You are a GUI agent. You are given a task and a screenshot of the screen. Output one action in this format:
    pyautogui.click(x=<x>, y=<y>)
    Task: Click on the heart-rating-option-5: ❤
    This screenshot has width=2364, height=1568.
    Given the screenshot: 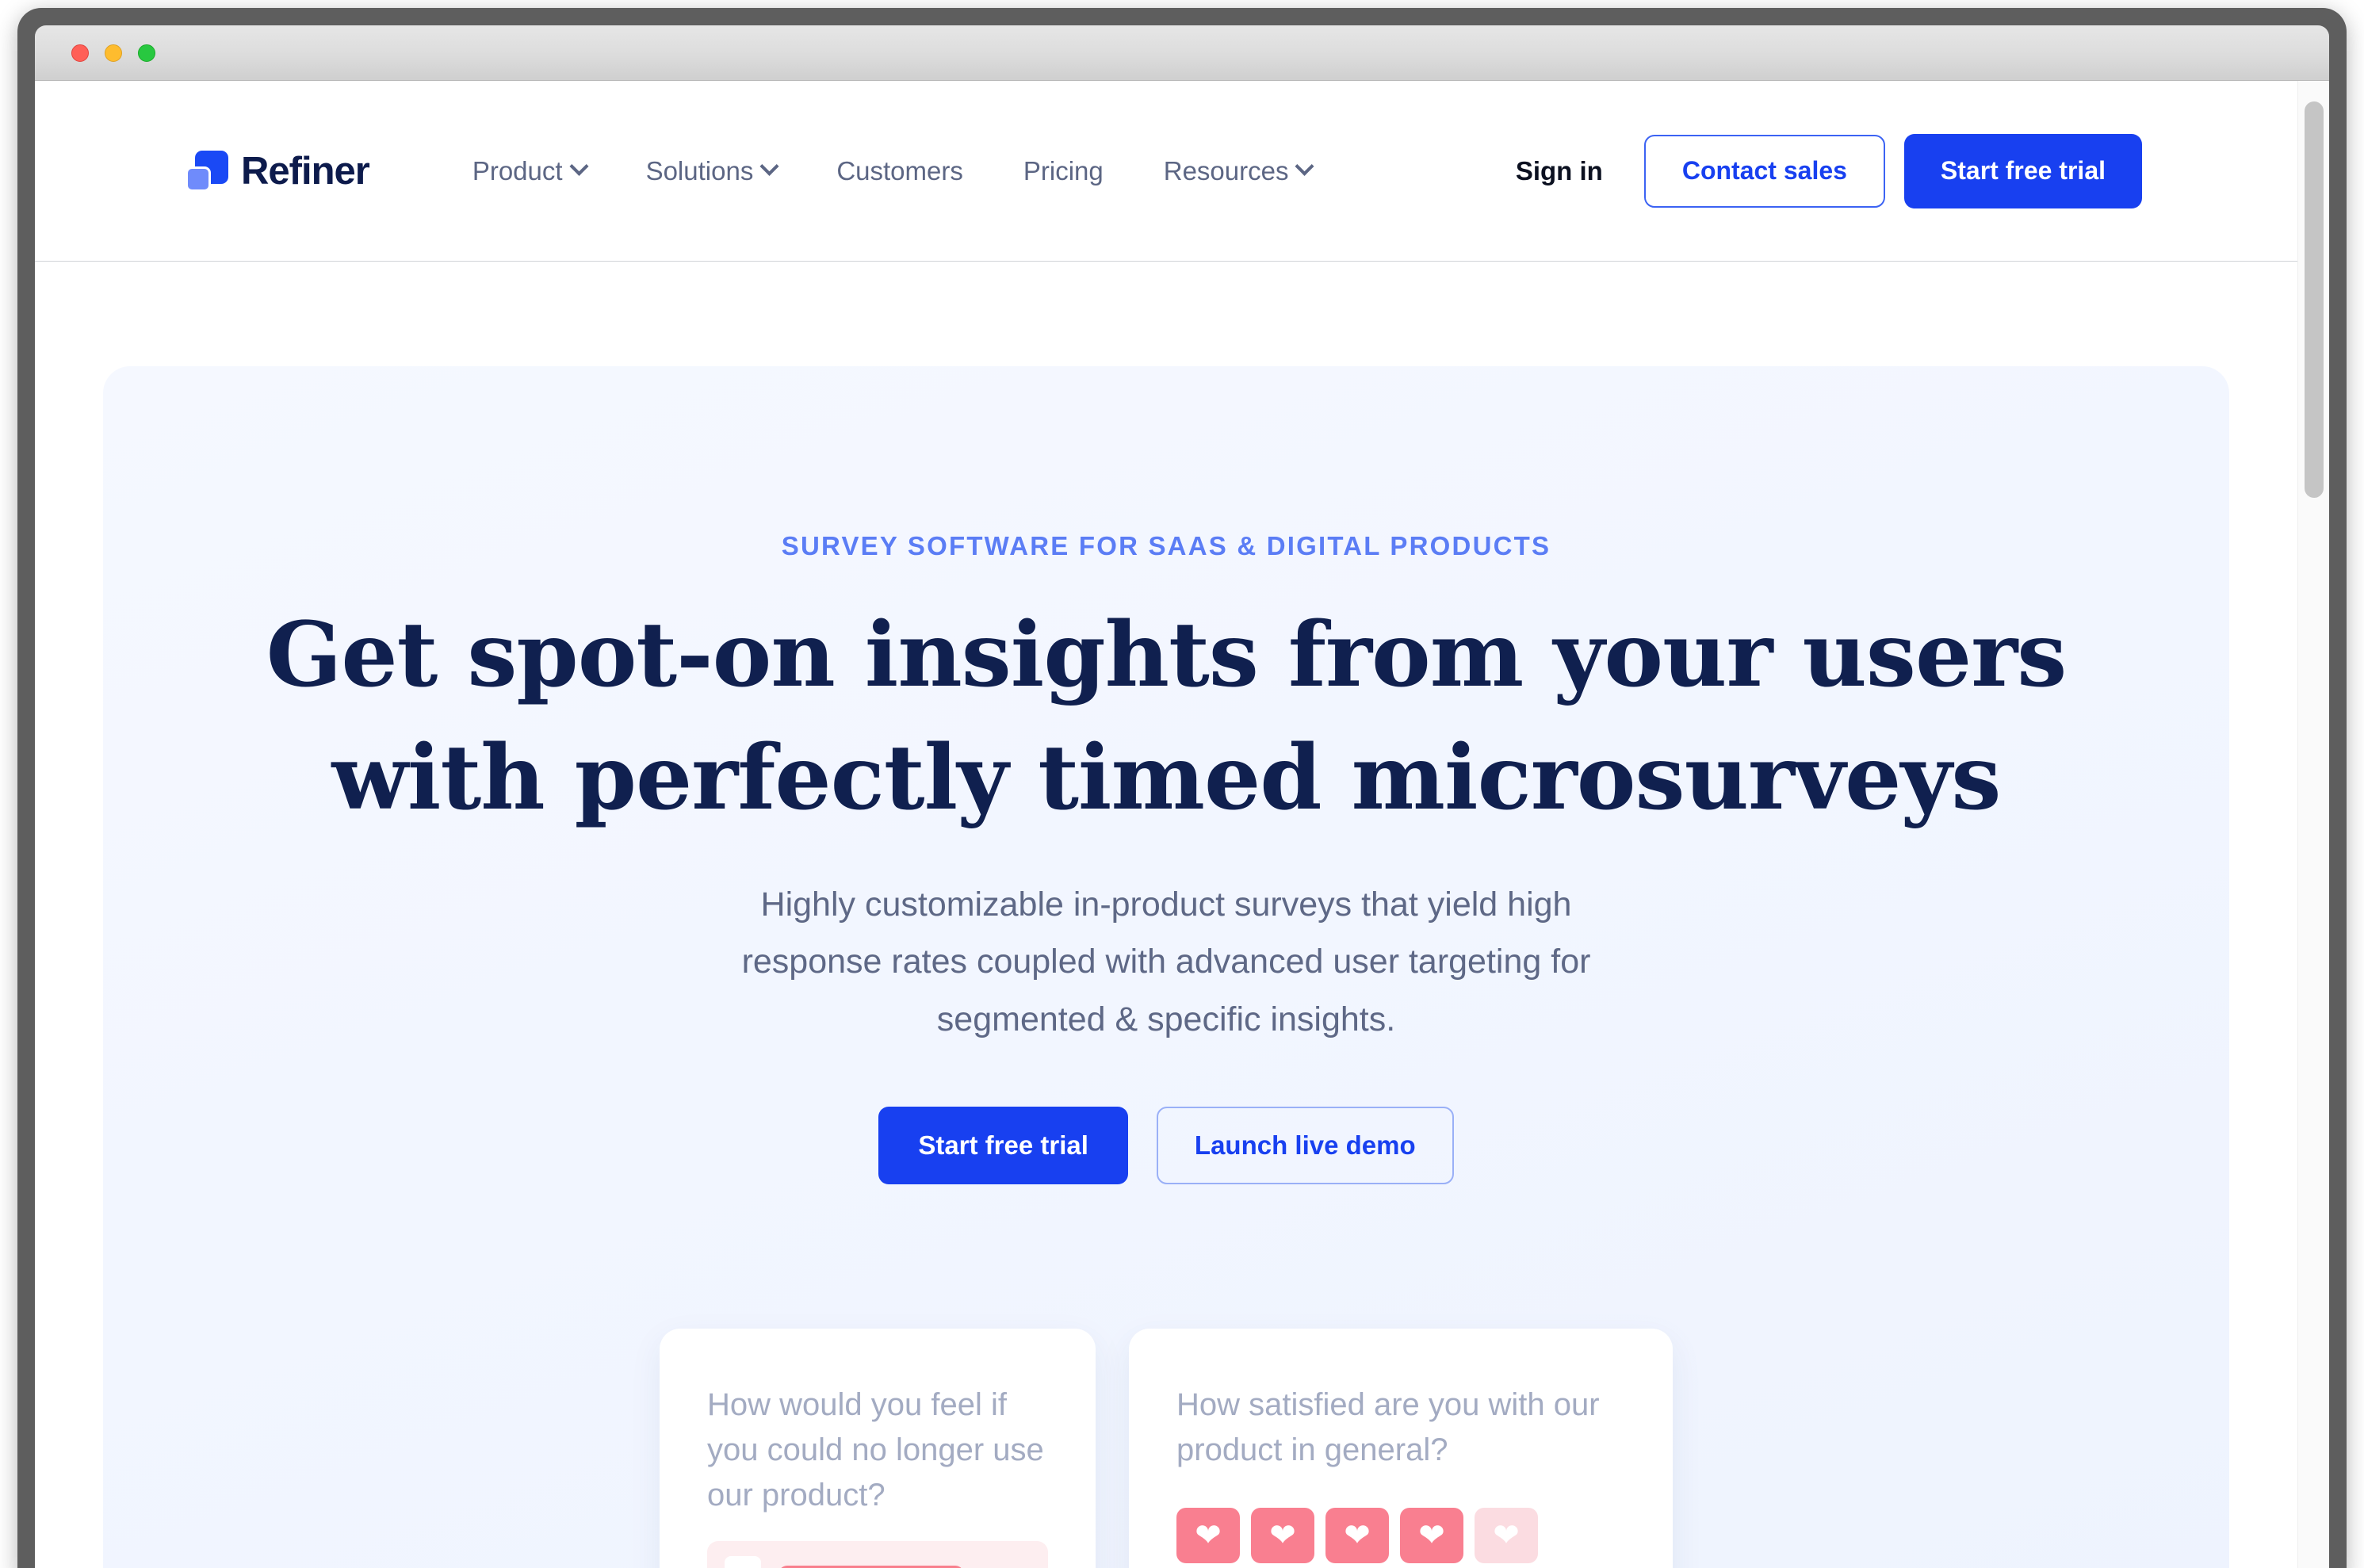 What is the action you would take?
    pyautogui.click(x=1506, y=1535)
    